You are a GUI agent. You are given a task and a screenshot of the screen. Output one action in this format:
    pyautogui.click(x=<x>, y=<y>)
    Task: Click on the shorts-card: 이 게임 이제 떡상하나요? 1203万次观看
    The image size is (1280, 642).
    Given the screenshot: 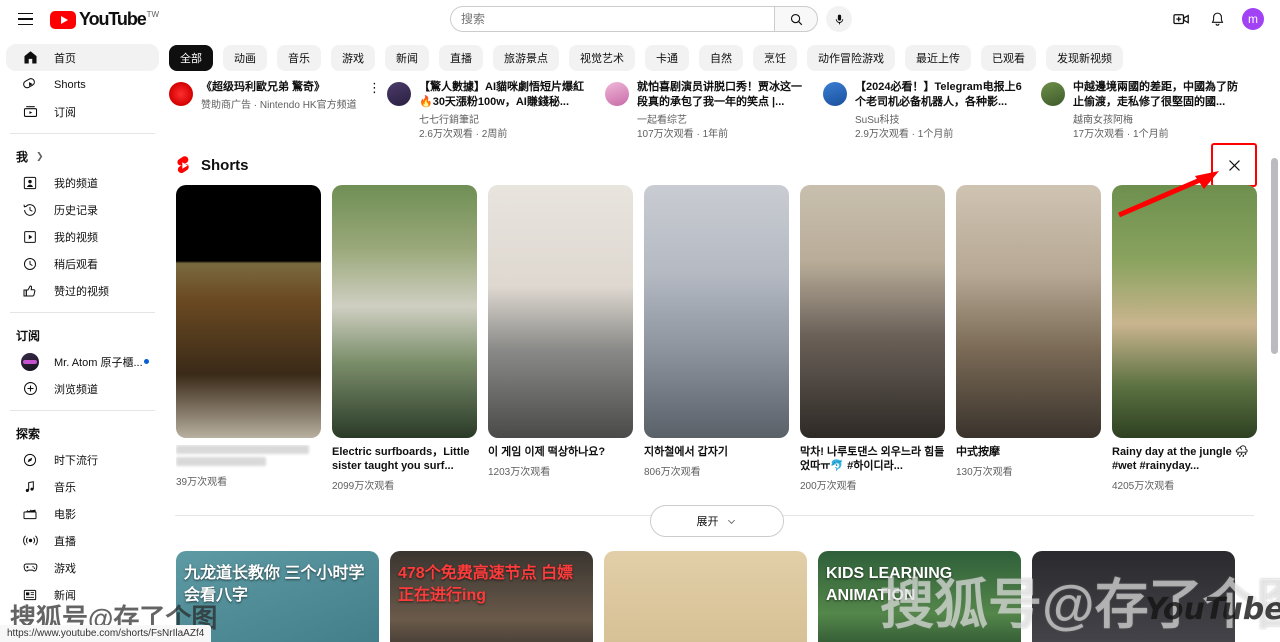 What is the action you would take?
    pyautogui.click(x=560, y=338)
    